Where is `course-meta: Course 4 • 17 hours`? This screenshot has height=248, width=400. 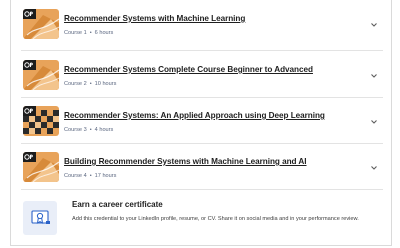
course-meta: Course 4 • 17 hours is located at coordinates (90, 176).